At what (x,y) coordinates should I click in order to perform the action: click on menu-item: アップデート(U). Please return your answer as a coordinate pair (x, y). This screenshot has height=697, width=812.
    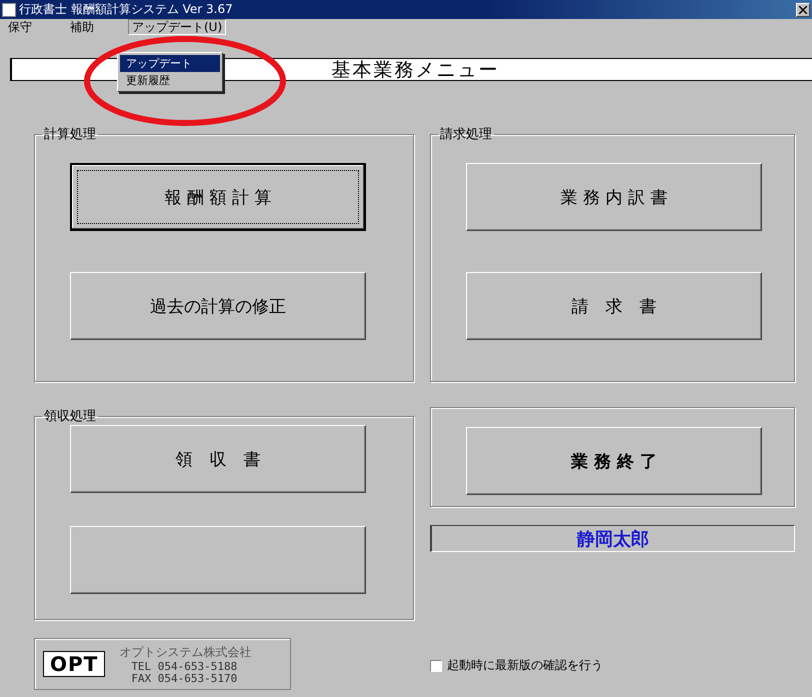
    Looking at the image, I should click on (177, 27).